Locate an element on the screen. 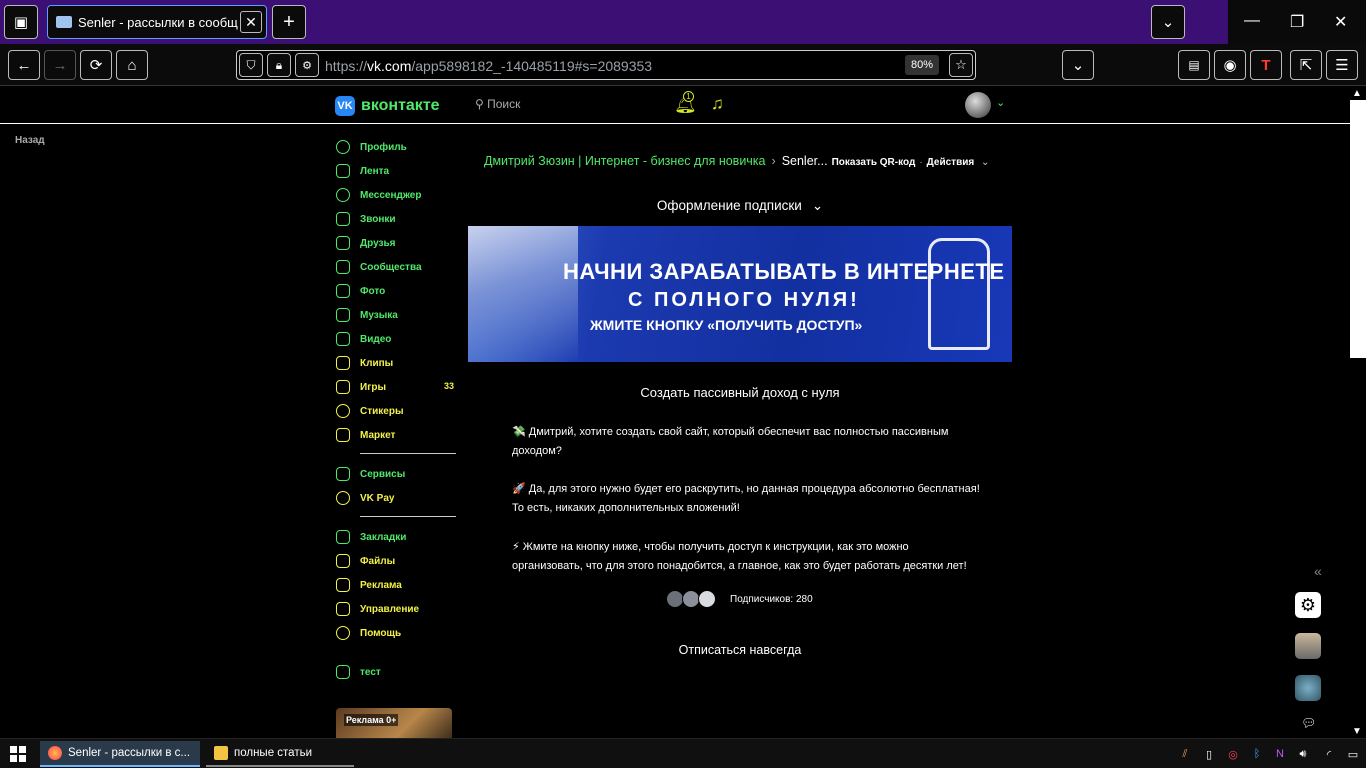  restore-icon: ❐ is located at coordinates (1297, 22).